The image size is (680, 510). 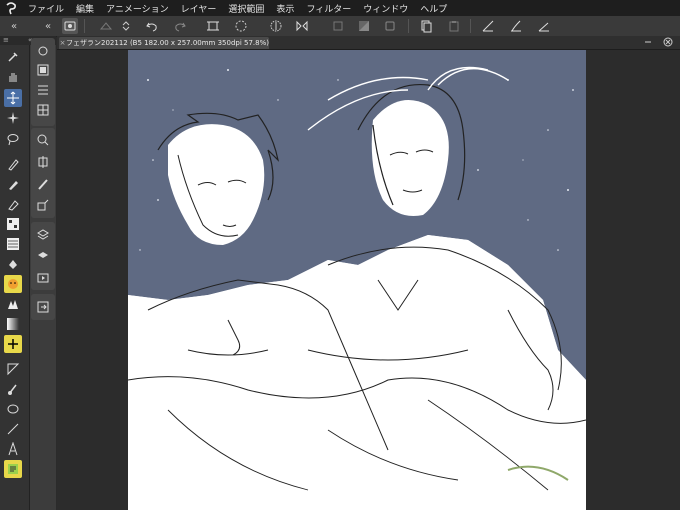 I want to click on menu-animation: アニメーション, so click(x=137, y=8).